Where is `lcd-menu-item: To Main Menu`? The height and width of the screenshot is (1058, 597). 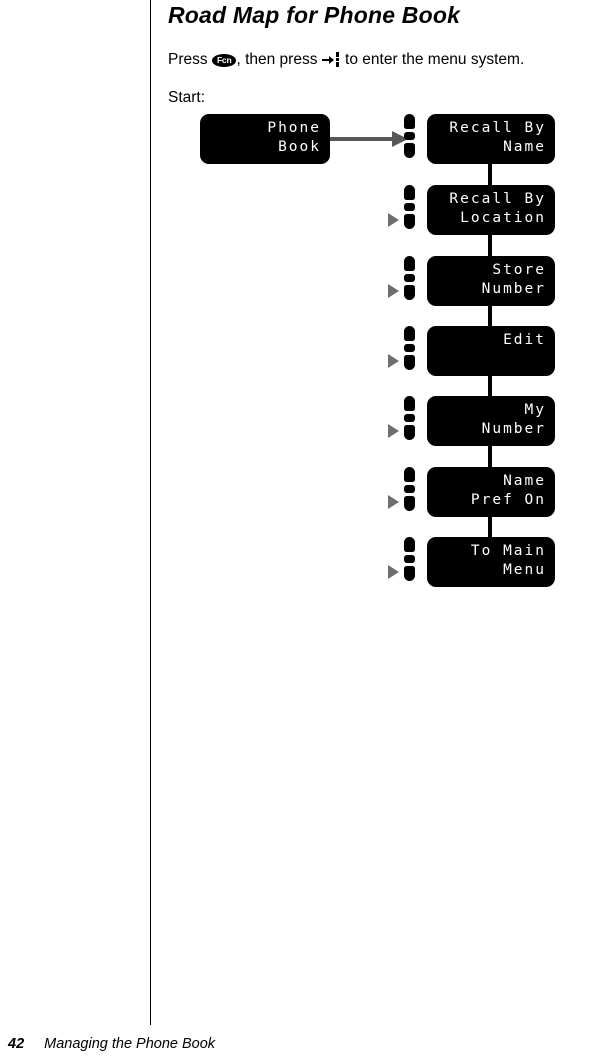
lcd-menu-item: To Main Menu is located at coordinates (491, 562).